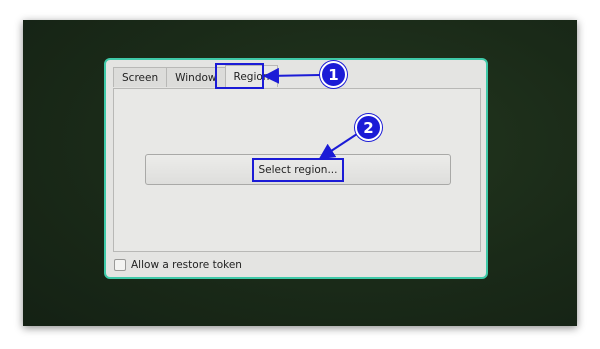 The height and width of the screenshot is (349, 600). I want to click on restore-token-checkbox, so click(120, 265).